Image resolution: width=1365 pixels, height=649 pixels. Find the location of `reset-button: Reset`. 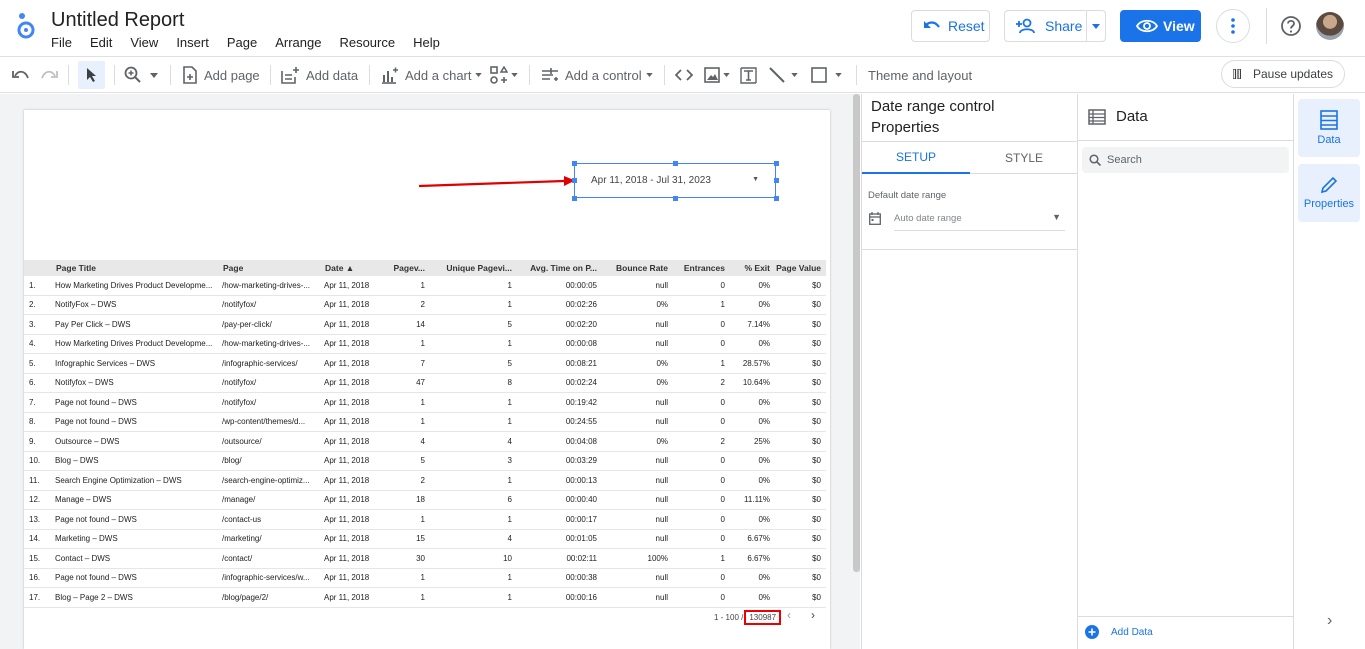

reset-button: Reset is located at coordinates (950, 26).